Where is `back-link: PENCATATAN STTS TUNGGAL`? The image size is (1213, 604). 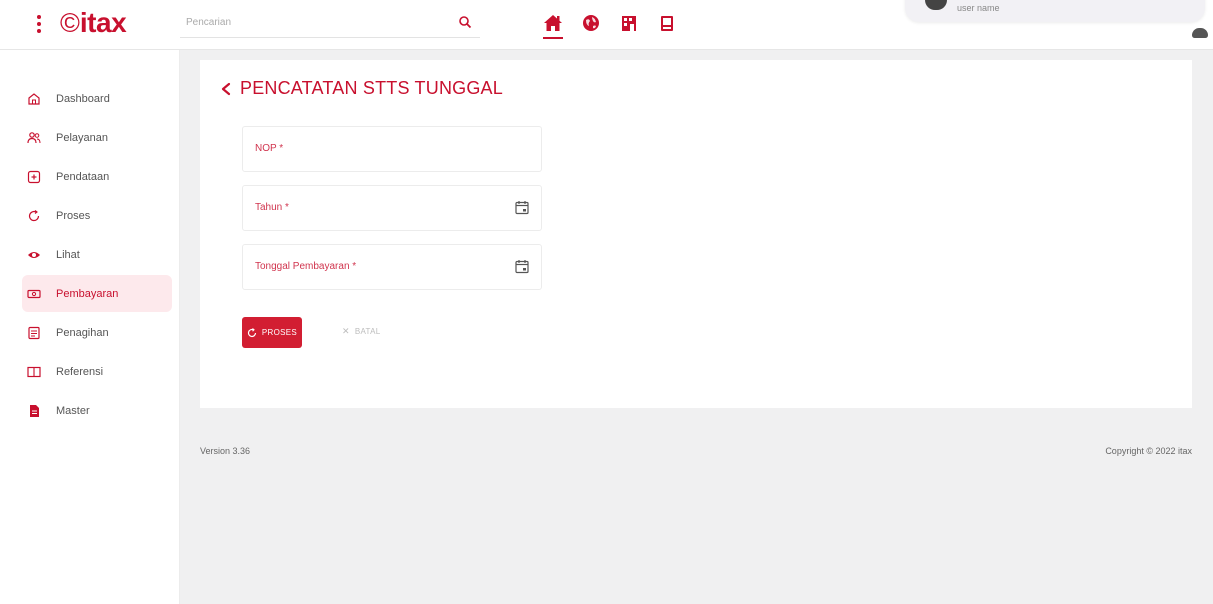 back-link: PENCATATAN STTS TUNGGAL is located at coordinates (361, 88).